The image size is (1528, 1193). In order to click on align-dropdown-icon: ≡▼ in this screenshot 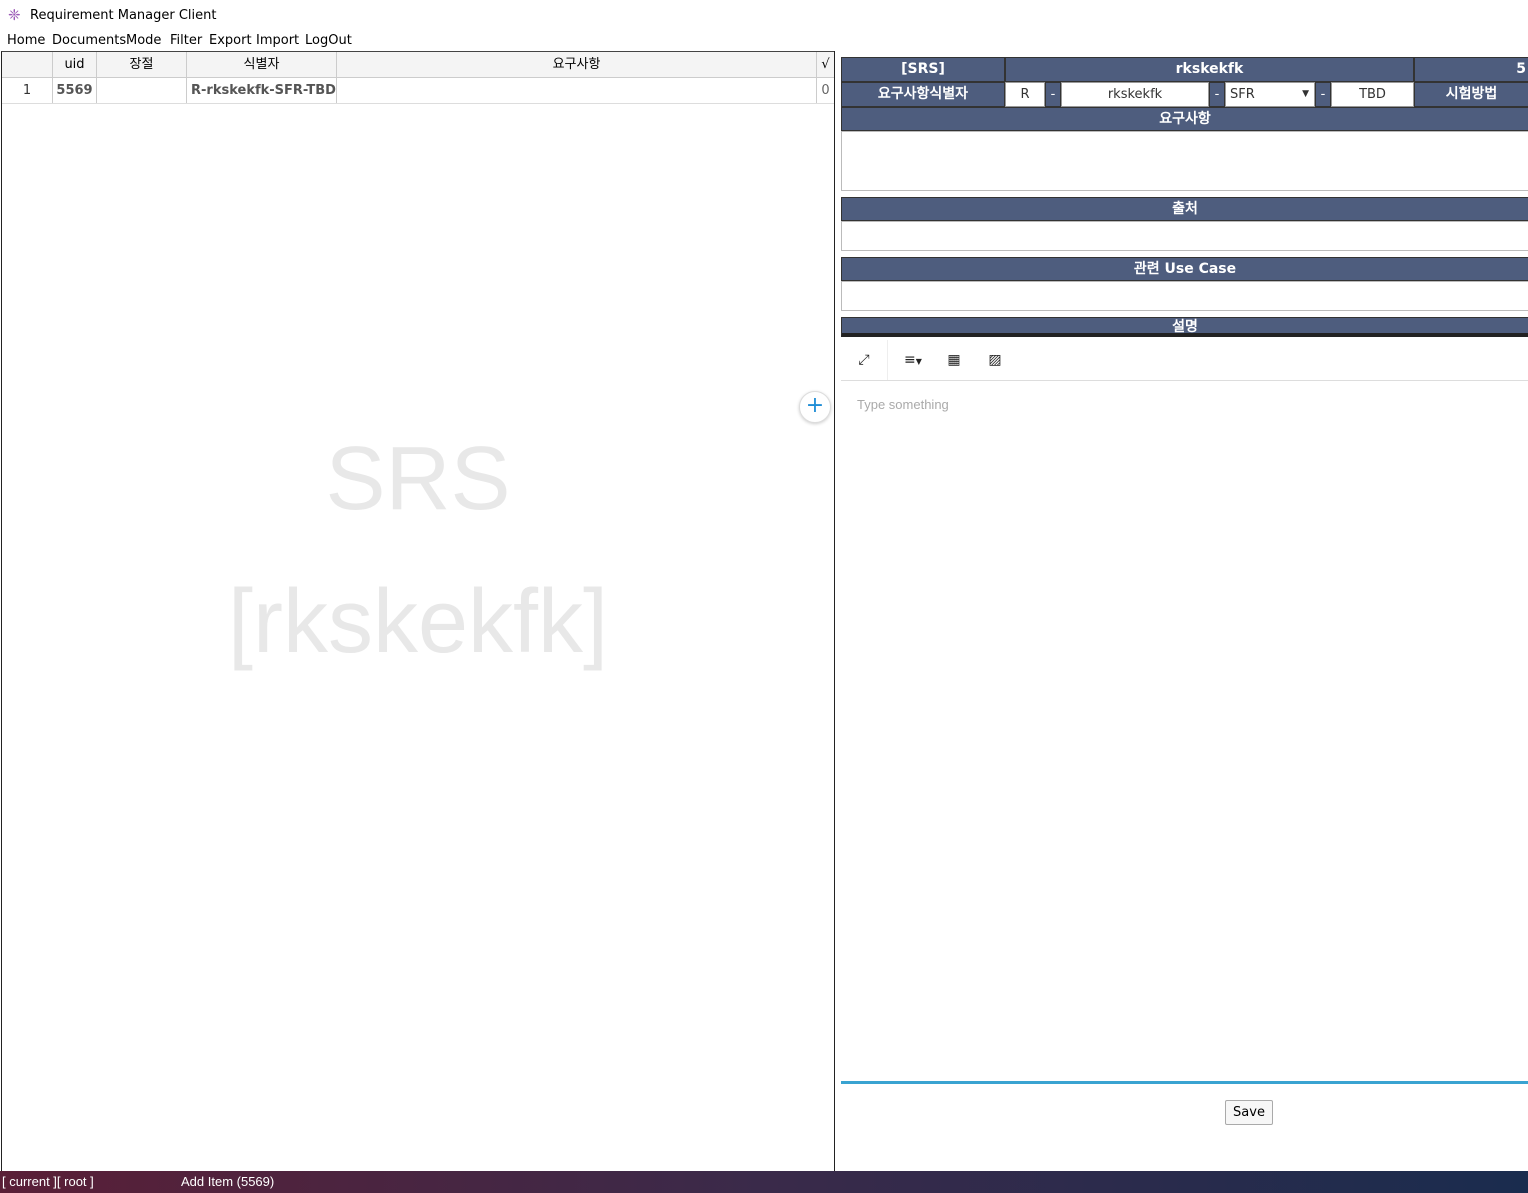, I will do `click(913, 360)`.